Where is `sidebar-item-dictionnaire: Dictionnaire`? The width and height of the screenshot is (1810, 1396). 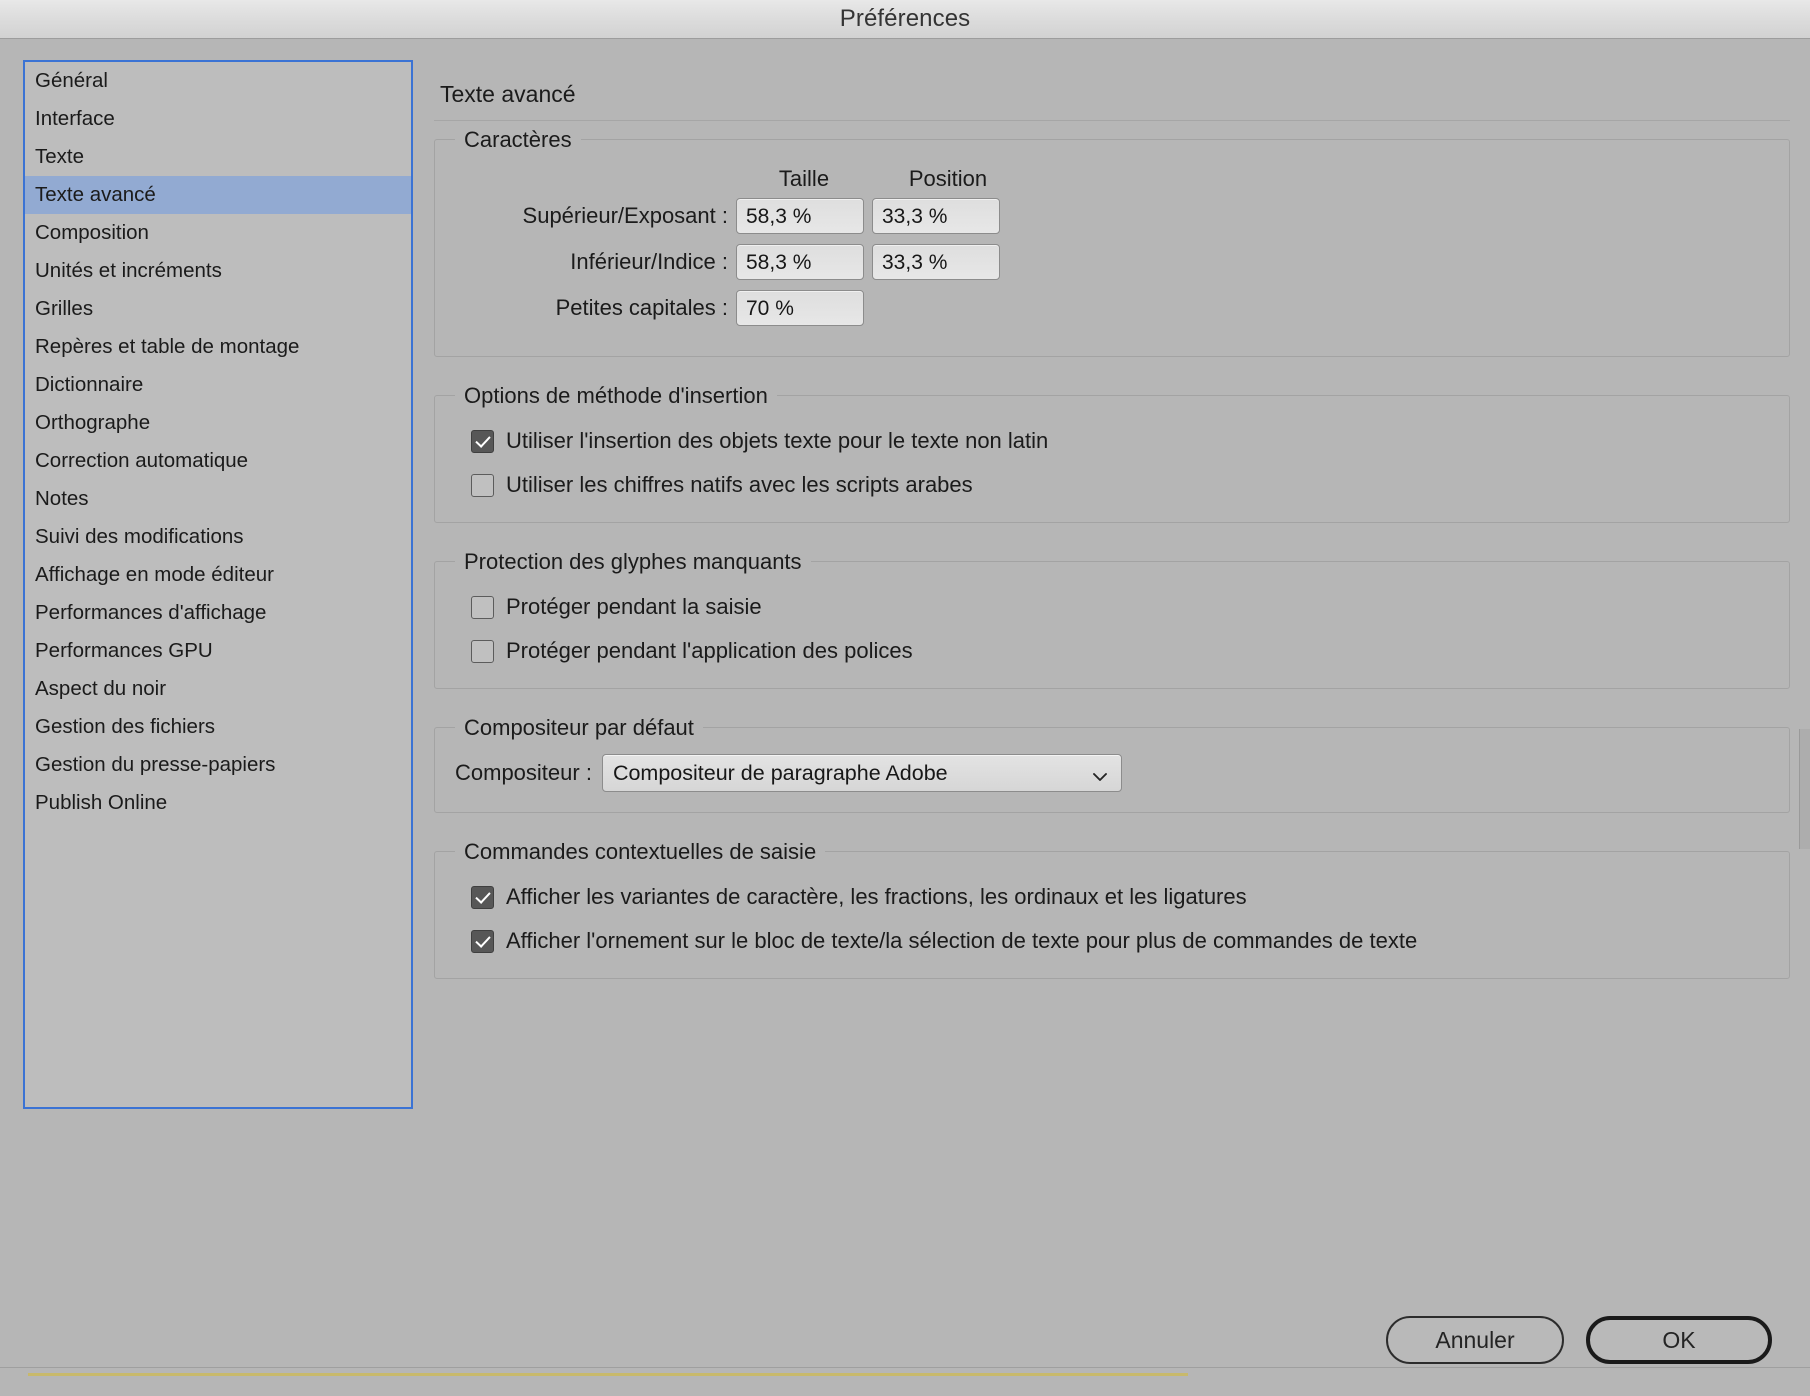
sidebar-item-dictionnaire: Dictionnaire is located at coordinates (218, 385).